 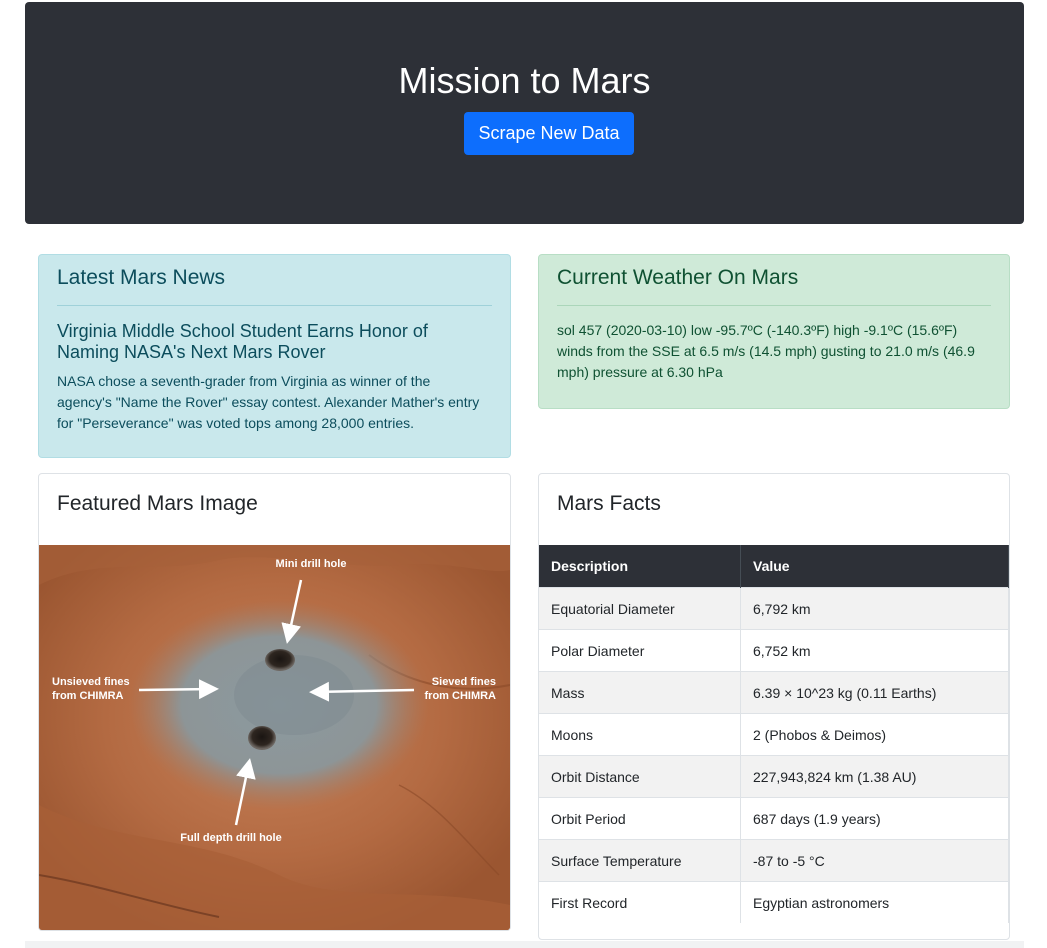 I want to click on table-row: Mass 6.39 × 10^23 kg (0.11 Earths), so click(x=774, y=692).